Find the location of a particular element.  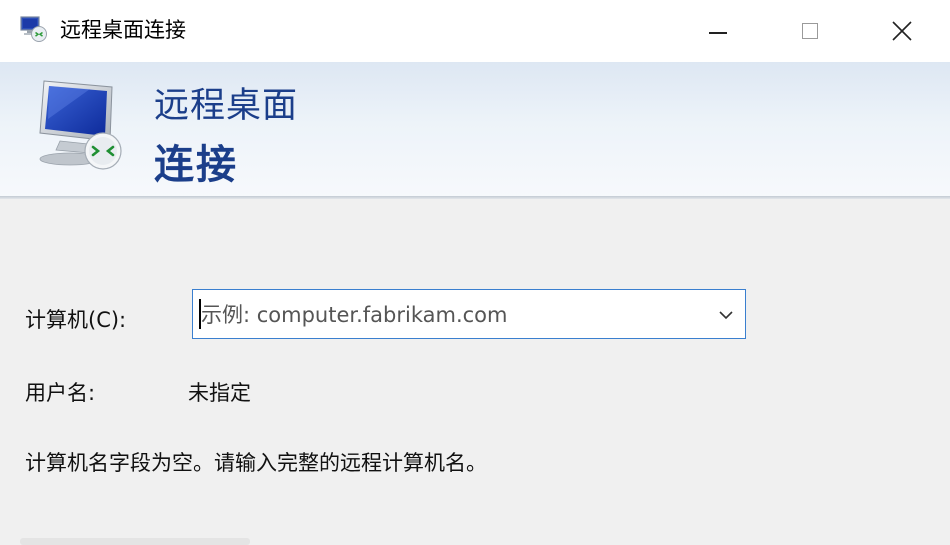

maximize-icon is located at coordinates (810, 31).